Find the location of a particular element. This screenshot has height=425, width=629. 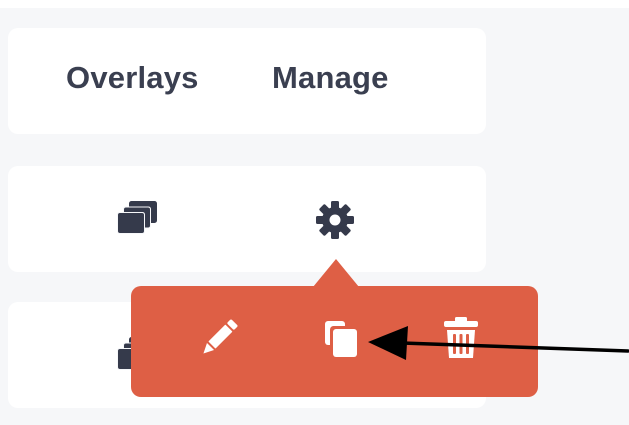

top-strip is located at coordinates (314, 4).